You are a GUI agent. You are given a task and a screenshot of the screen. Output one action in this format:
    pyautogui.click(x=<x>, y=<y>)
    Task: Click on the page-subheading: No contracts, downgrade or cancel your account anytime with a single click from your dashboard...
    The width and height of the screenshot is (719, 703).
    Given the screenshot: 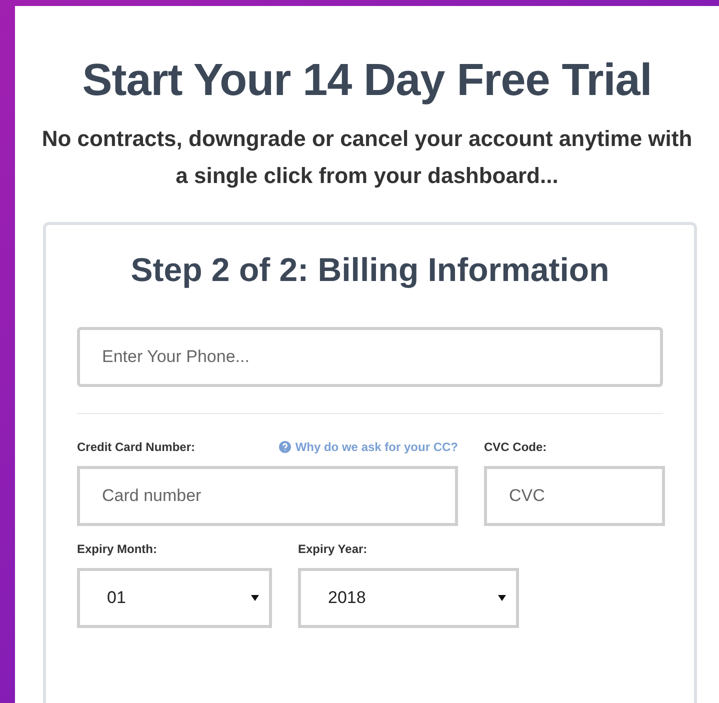 What is the action you would take?
    pyautogui.click(x=367, y=157)
    